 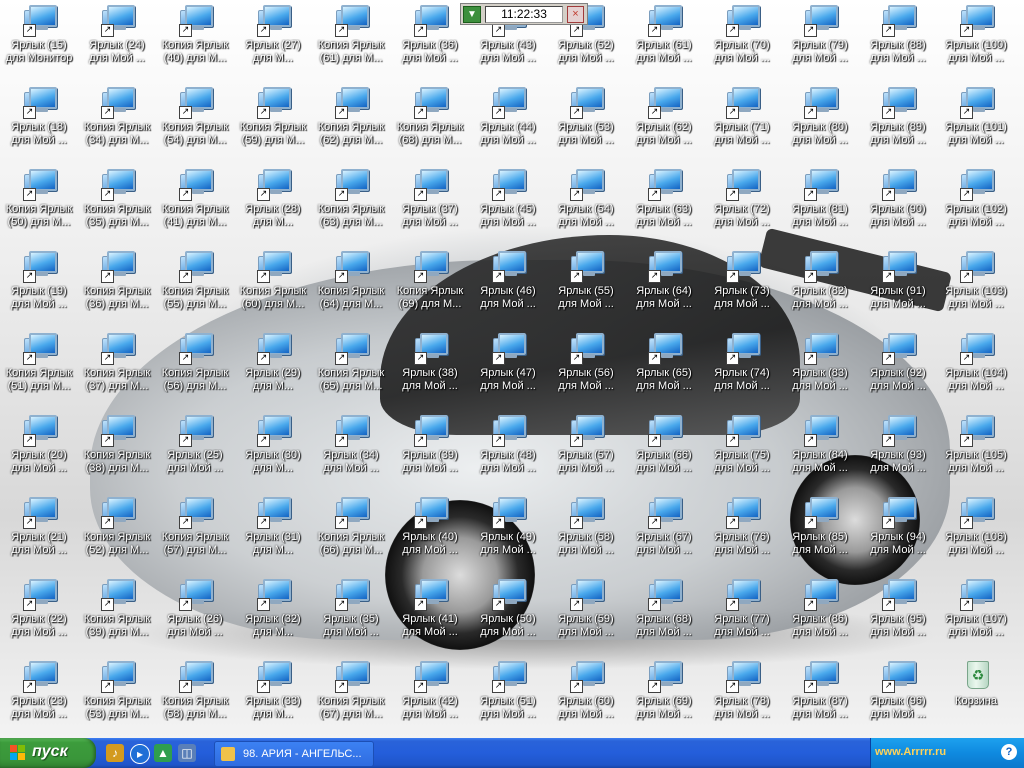 What do you see at coordinates (163, 753) in the screenshot?
I see `triangle-app-icon: ▲` at bounding box center [163, 753].